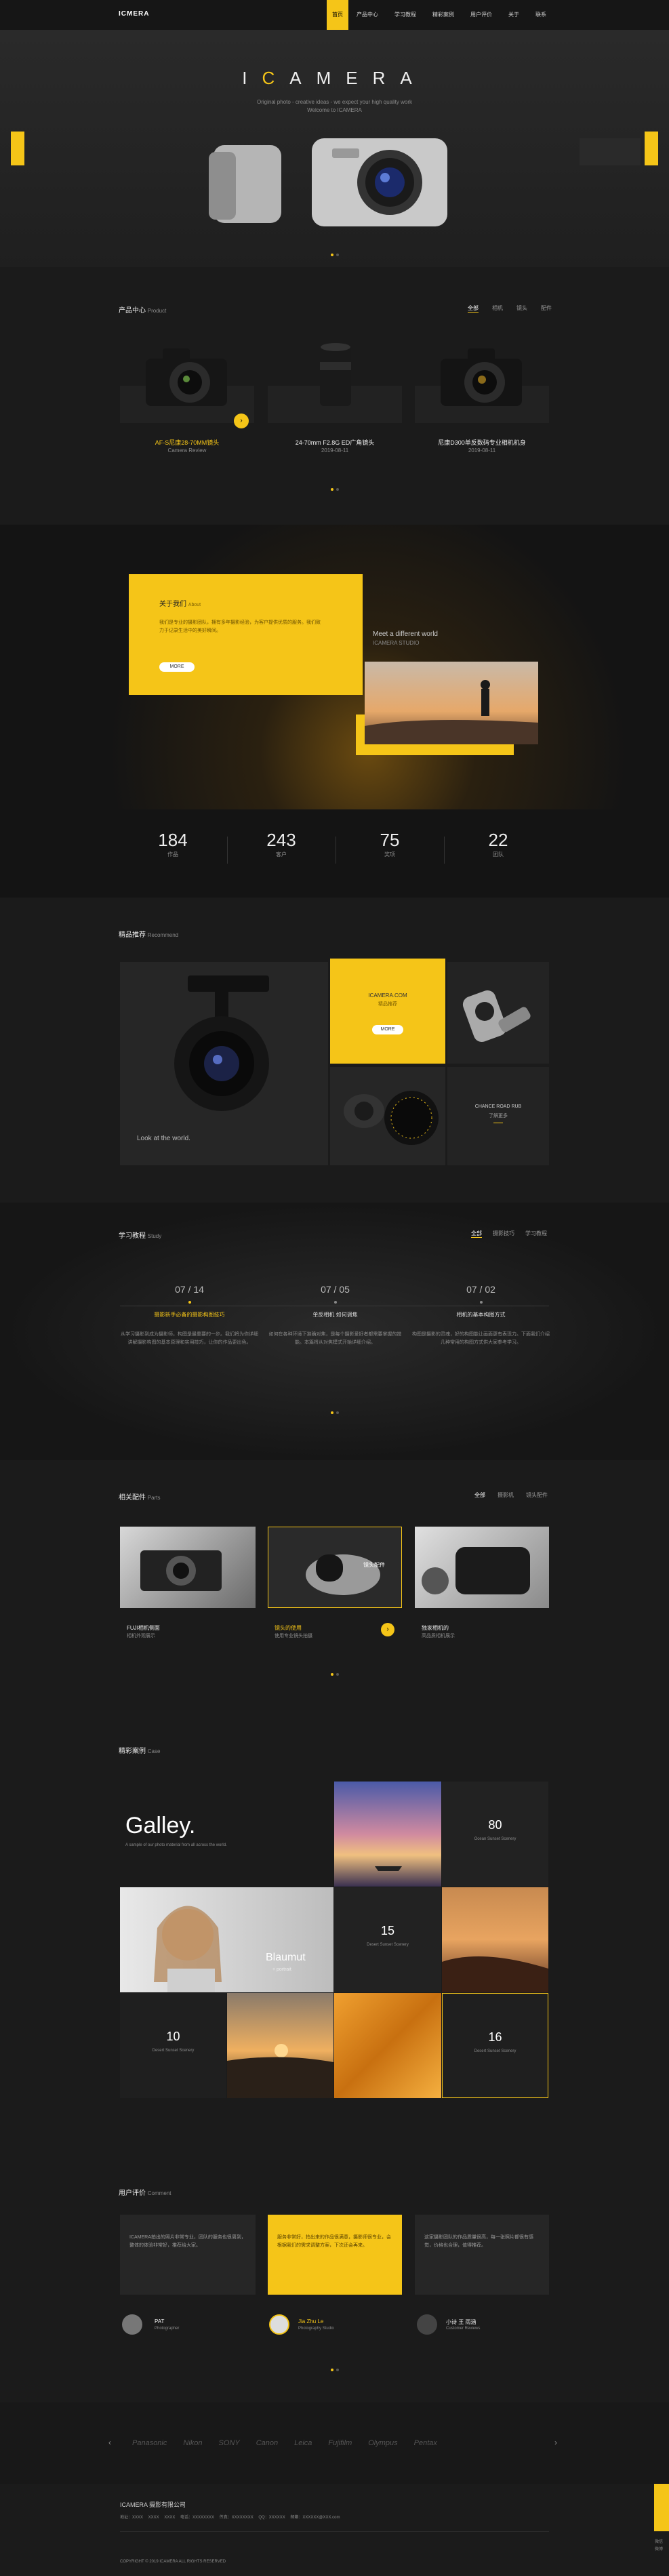 The height and width of the screenshot is (2576, 669). I want to click on hero-prev-arrow, so click(17, 148).